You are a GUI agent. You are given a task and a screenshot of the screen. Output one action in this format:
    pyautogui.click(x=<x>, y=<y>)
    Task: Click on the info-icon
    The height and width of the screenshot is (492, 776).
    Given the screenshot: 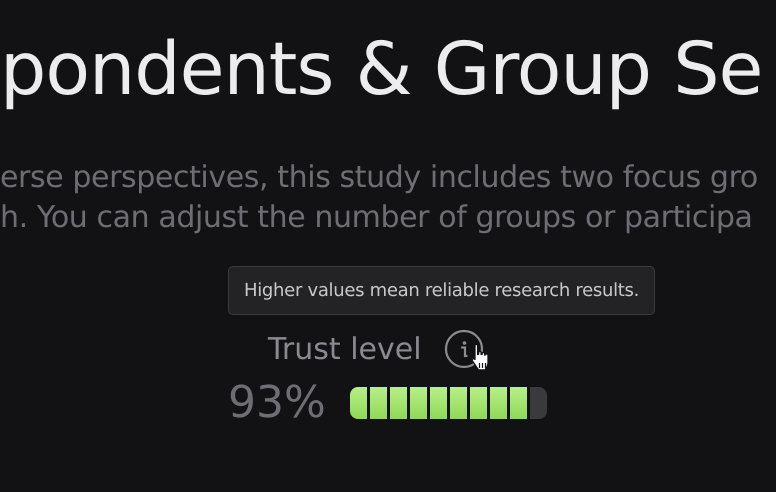 What is the action you would take?
    pyautogui.click(x=464, y=349)
    